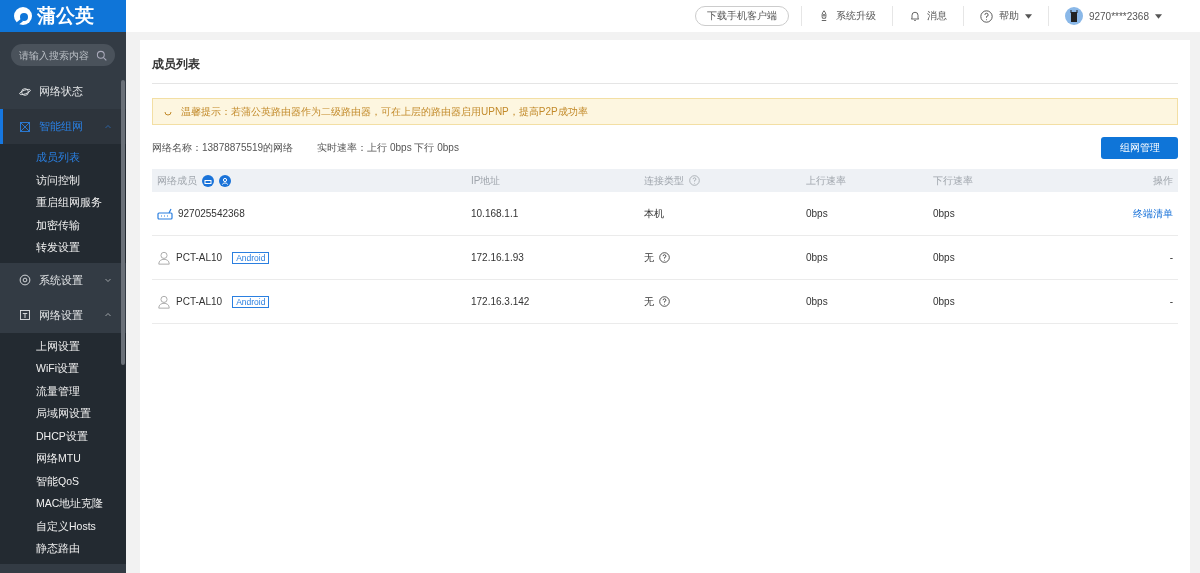  I want to click on sidebar-item: 重启组网服务, so click(63, 203).